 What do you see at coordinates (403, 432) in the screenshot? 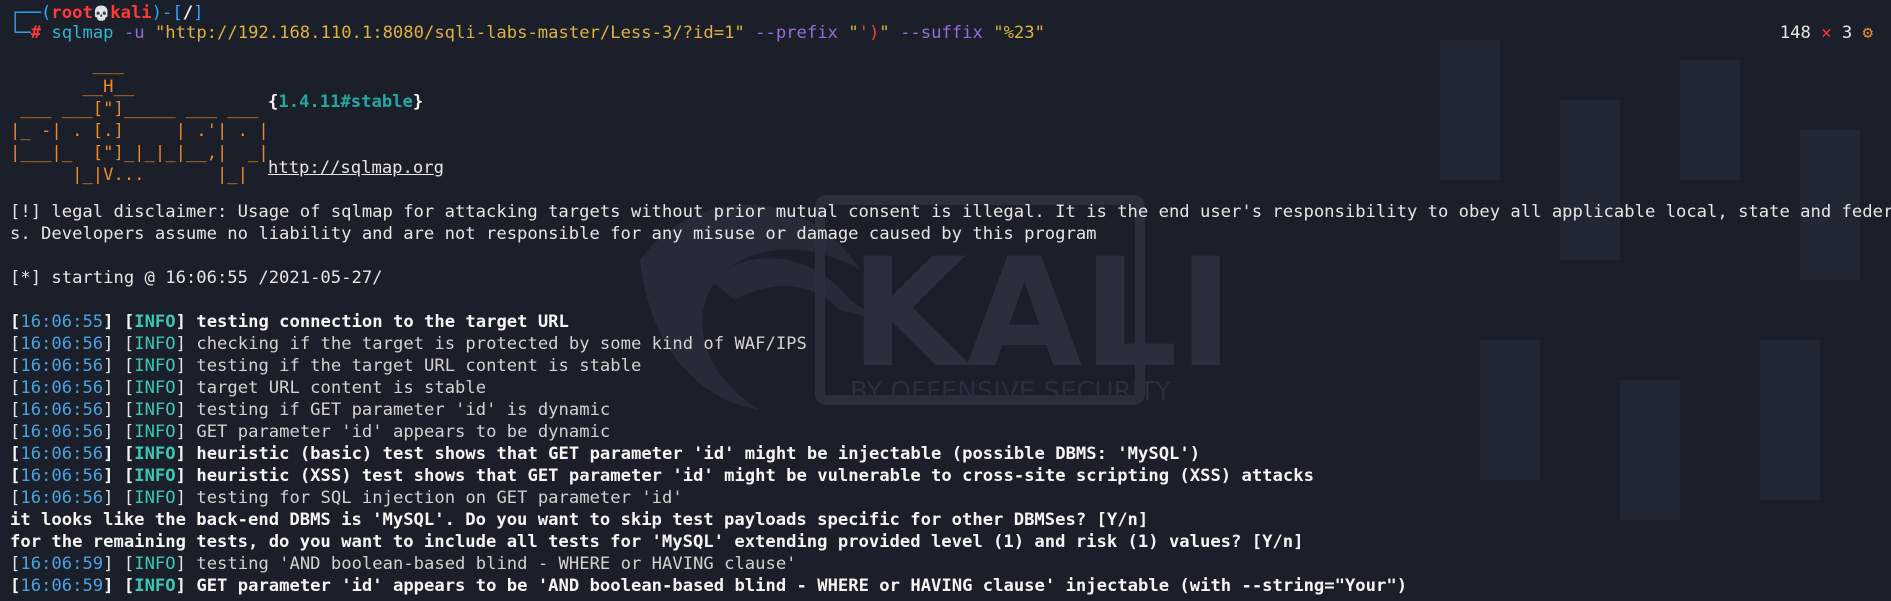
I see `log-message: GET parameter 'id' appears to be dynamic` at bounding box center [403, 432].